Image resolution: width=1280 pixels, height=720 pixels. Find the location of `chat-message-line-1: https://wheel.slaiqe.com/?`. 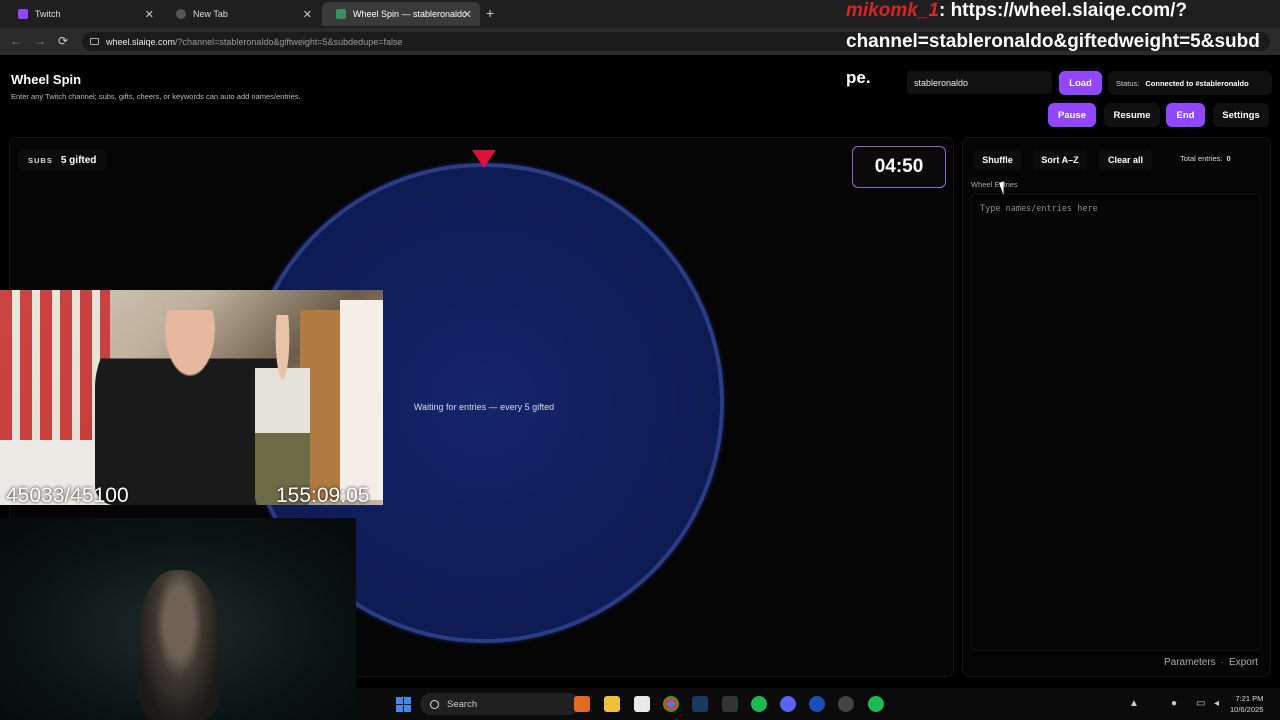

chat-message-line-1: https://wheel.slaiqe.com/? is located at coordinates (1069, 10).